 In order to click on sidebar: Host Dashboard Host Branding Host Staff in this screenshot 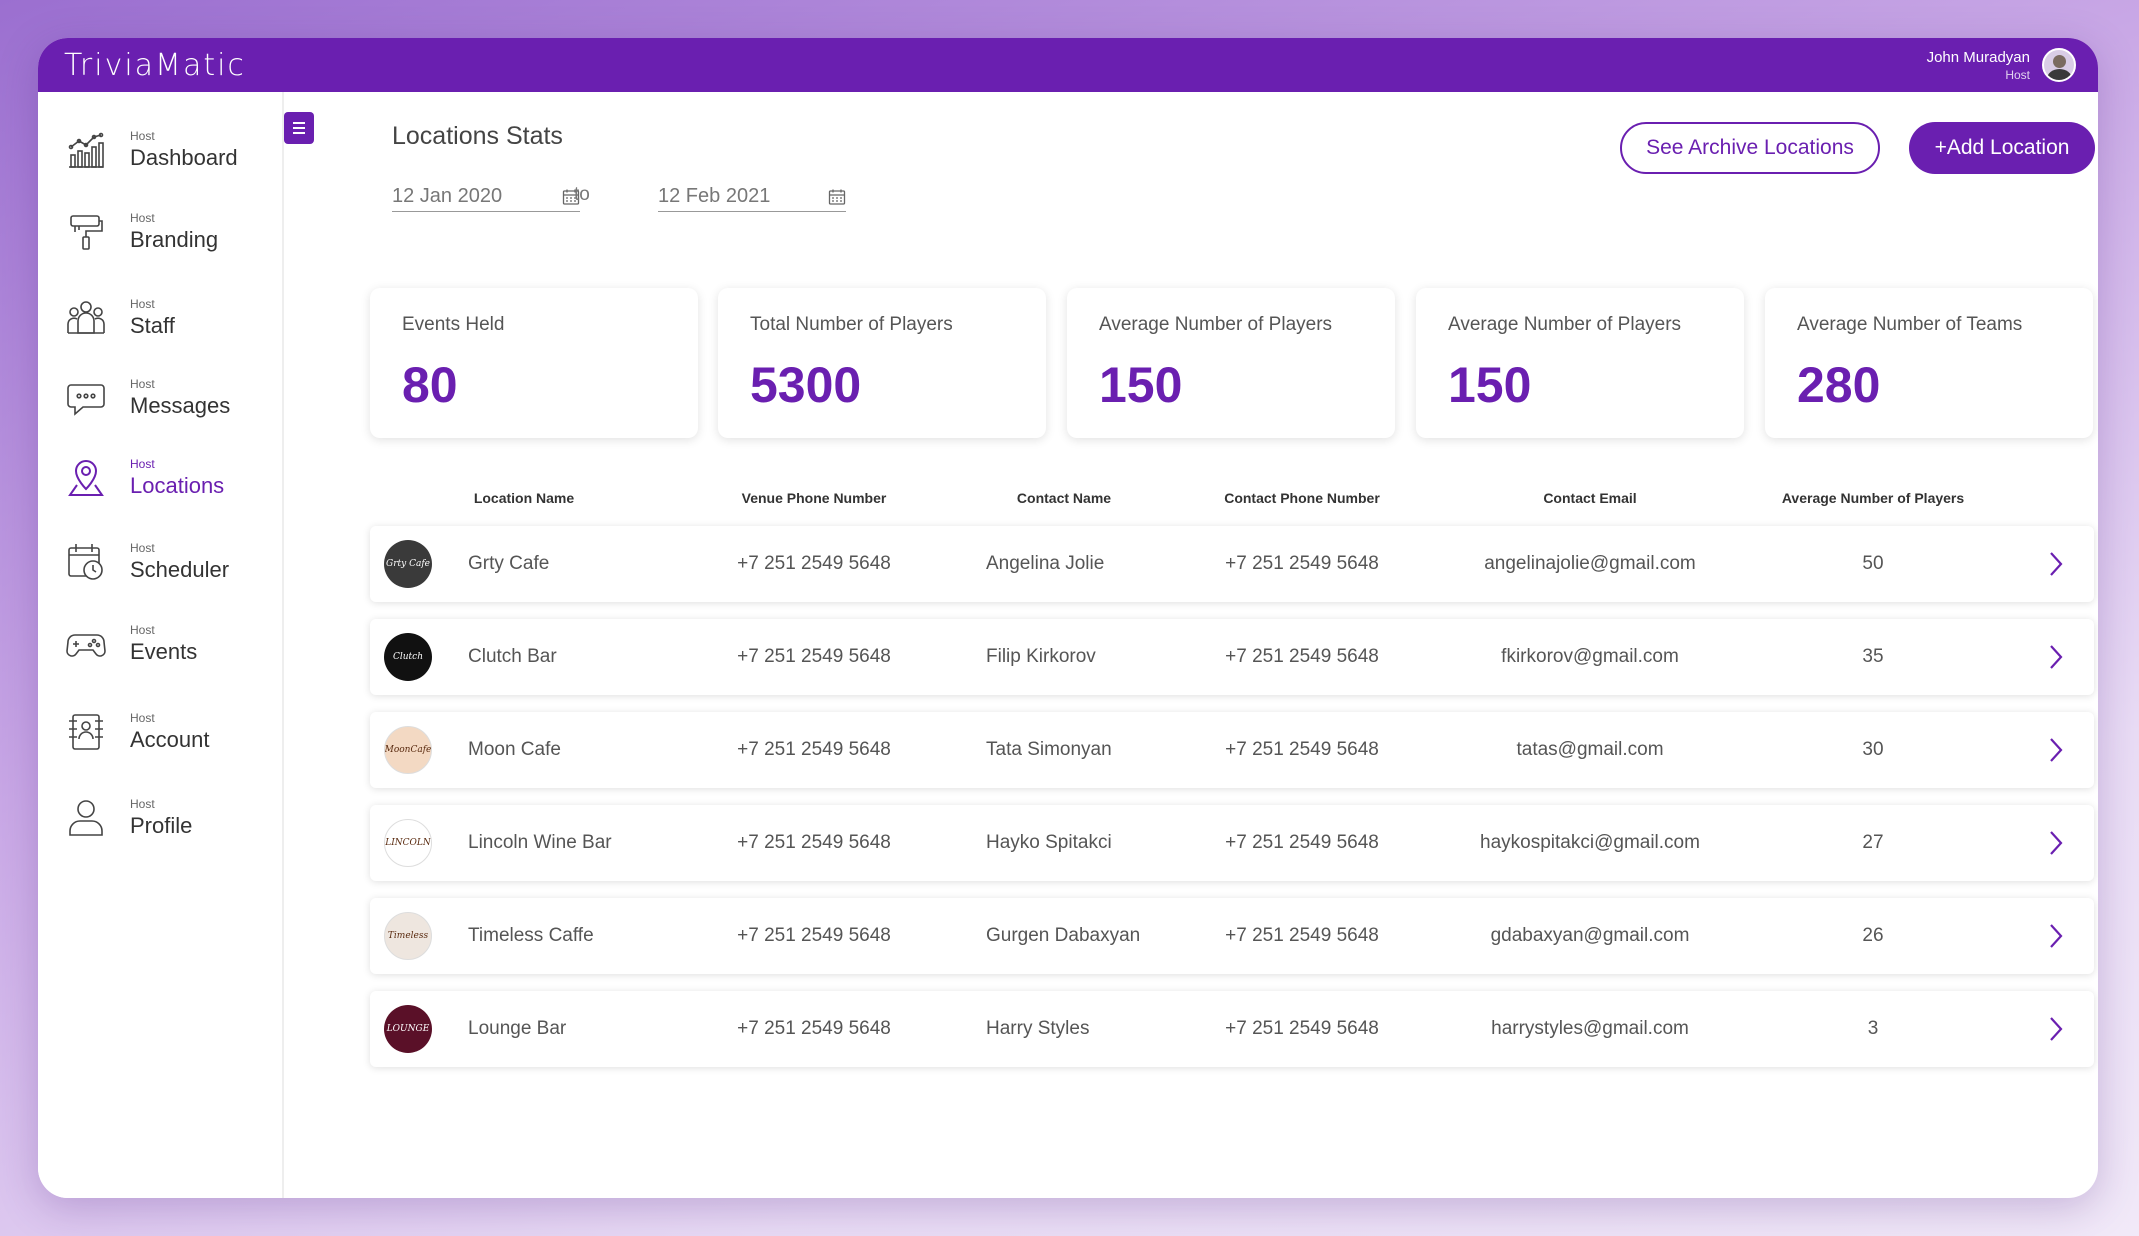, I will do `click(161, 645)`.